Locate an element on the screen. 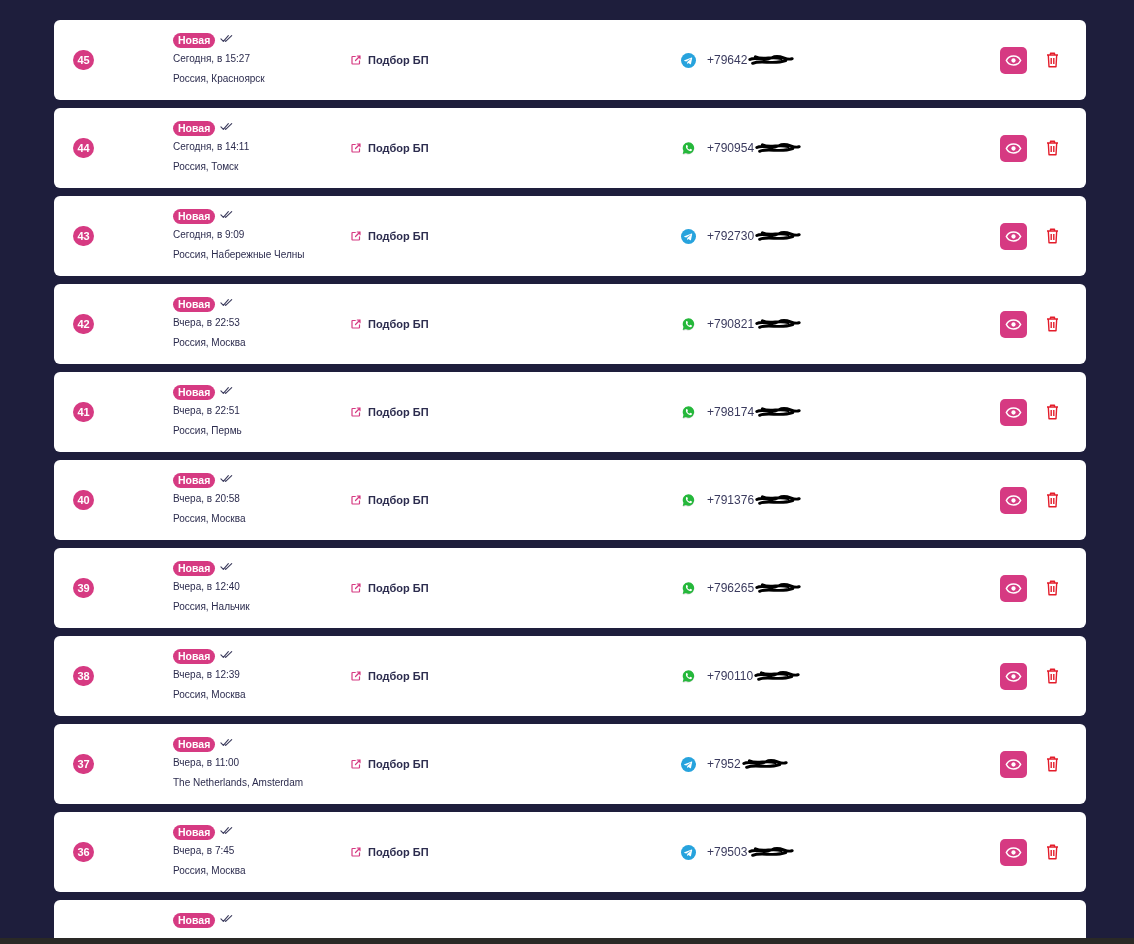 Image resolution: width=1134 pixels, height=944 pixels. request-number: 44 is located at coordinates (83, 148).